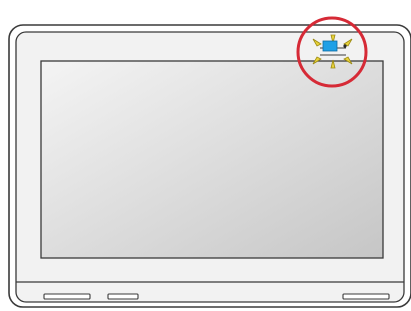  I want to click on sensor-dot, so click(345, 46).